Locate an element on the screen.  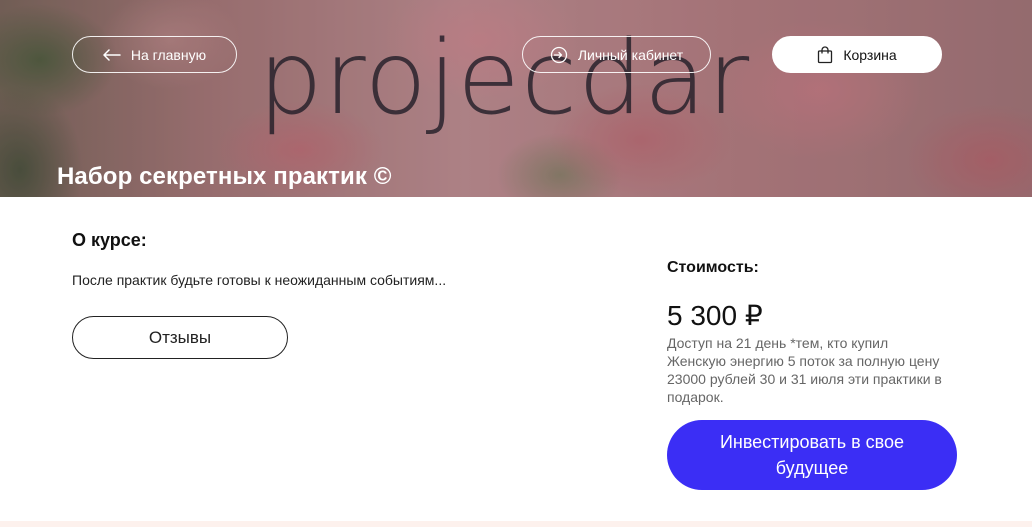
home-button: На главную is located at coordinates (154, 54).